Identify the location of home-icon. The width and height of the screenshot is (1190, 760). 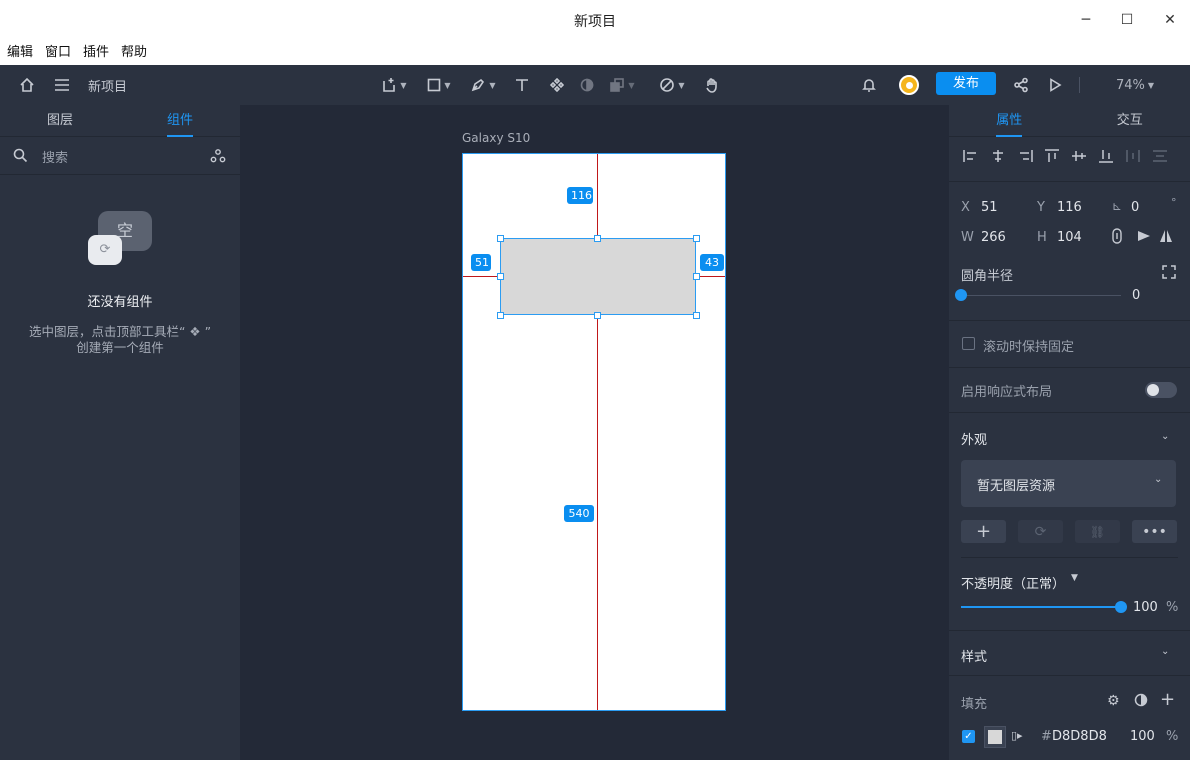
(27, 85).